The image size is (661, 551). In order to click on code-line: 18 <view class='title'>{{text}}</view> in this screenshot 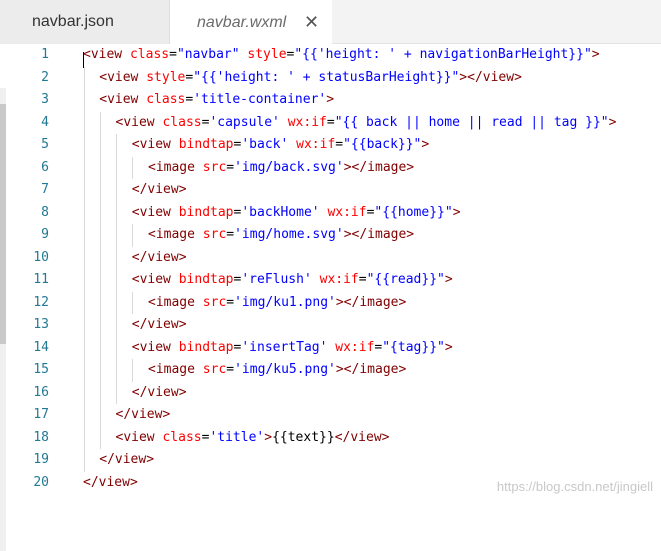, I will do `click(330, 437)`.